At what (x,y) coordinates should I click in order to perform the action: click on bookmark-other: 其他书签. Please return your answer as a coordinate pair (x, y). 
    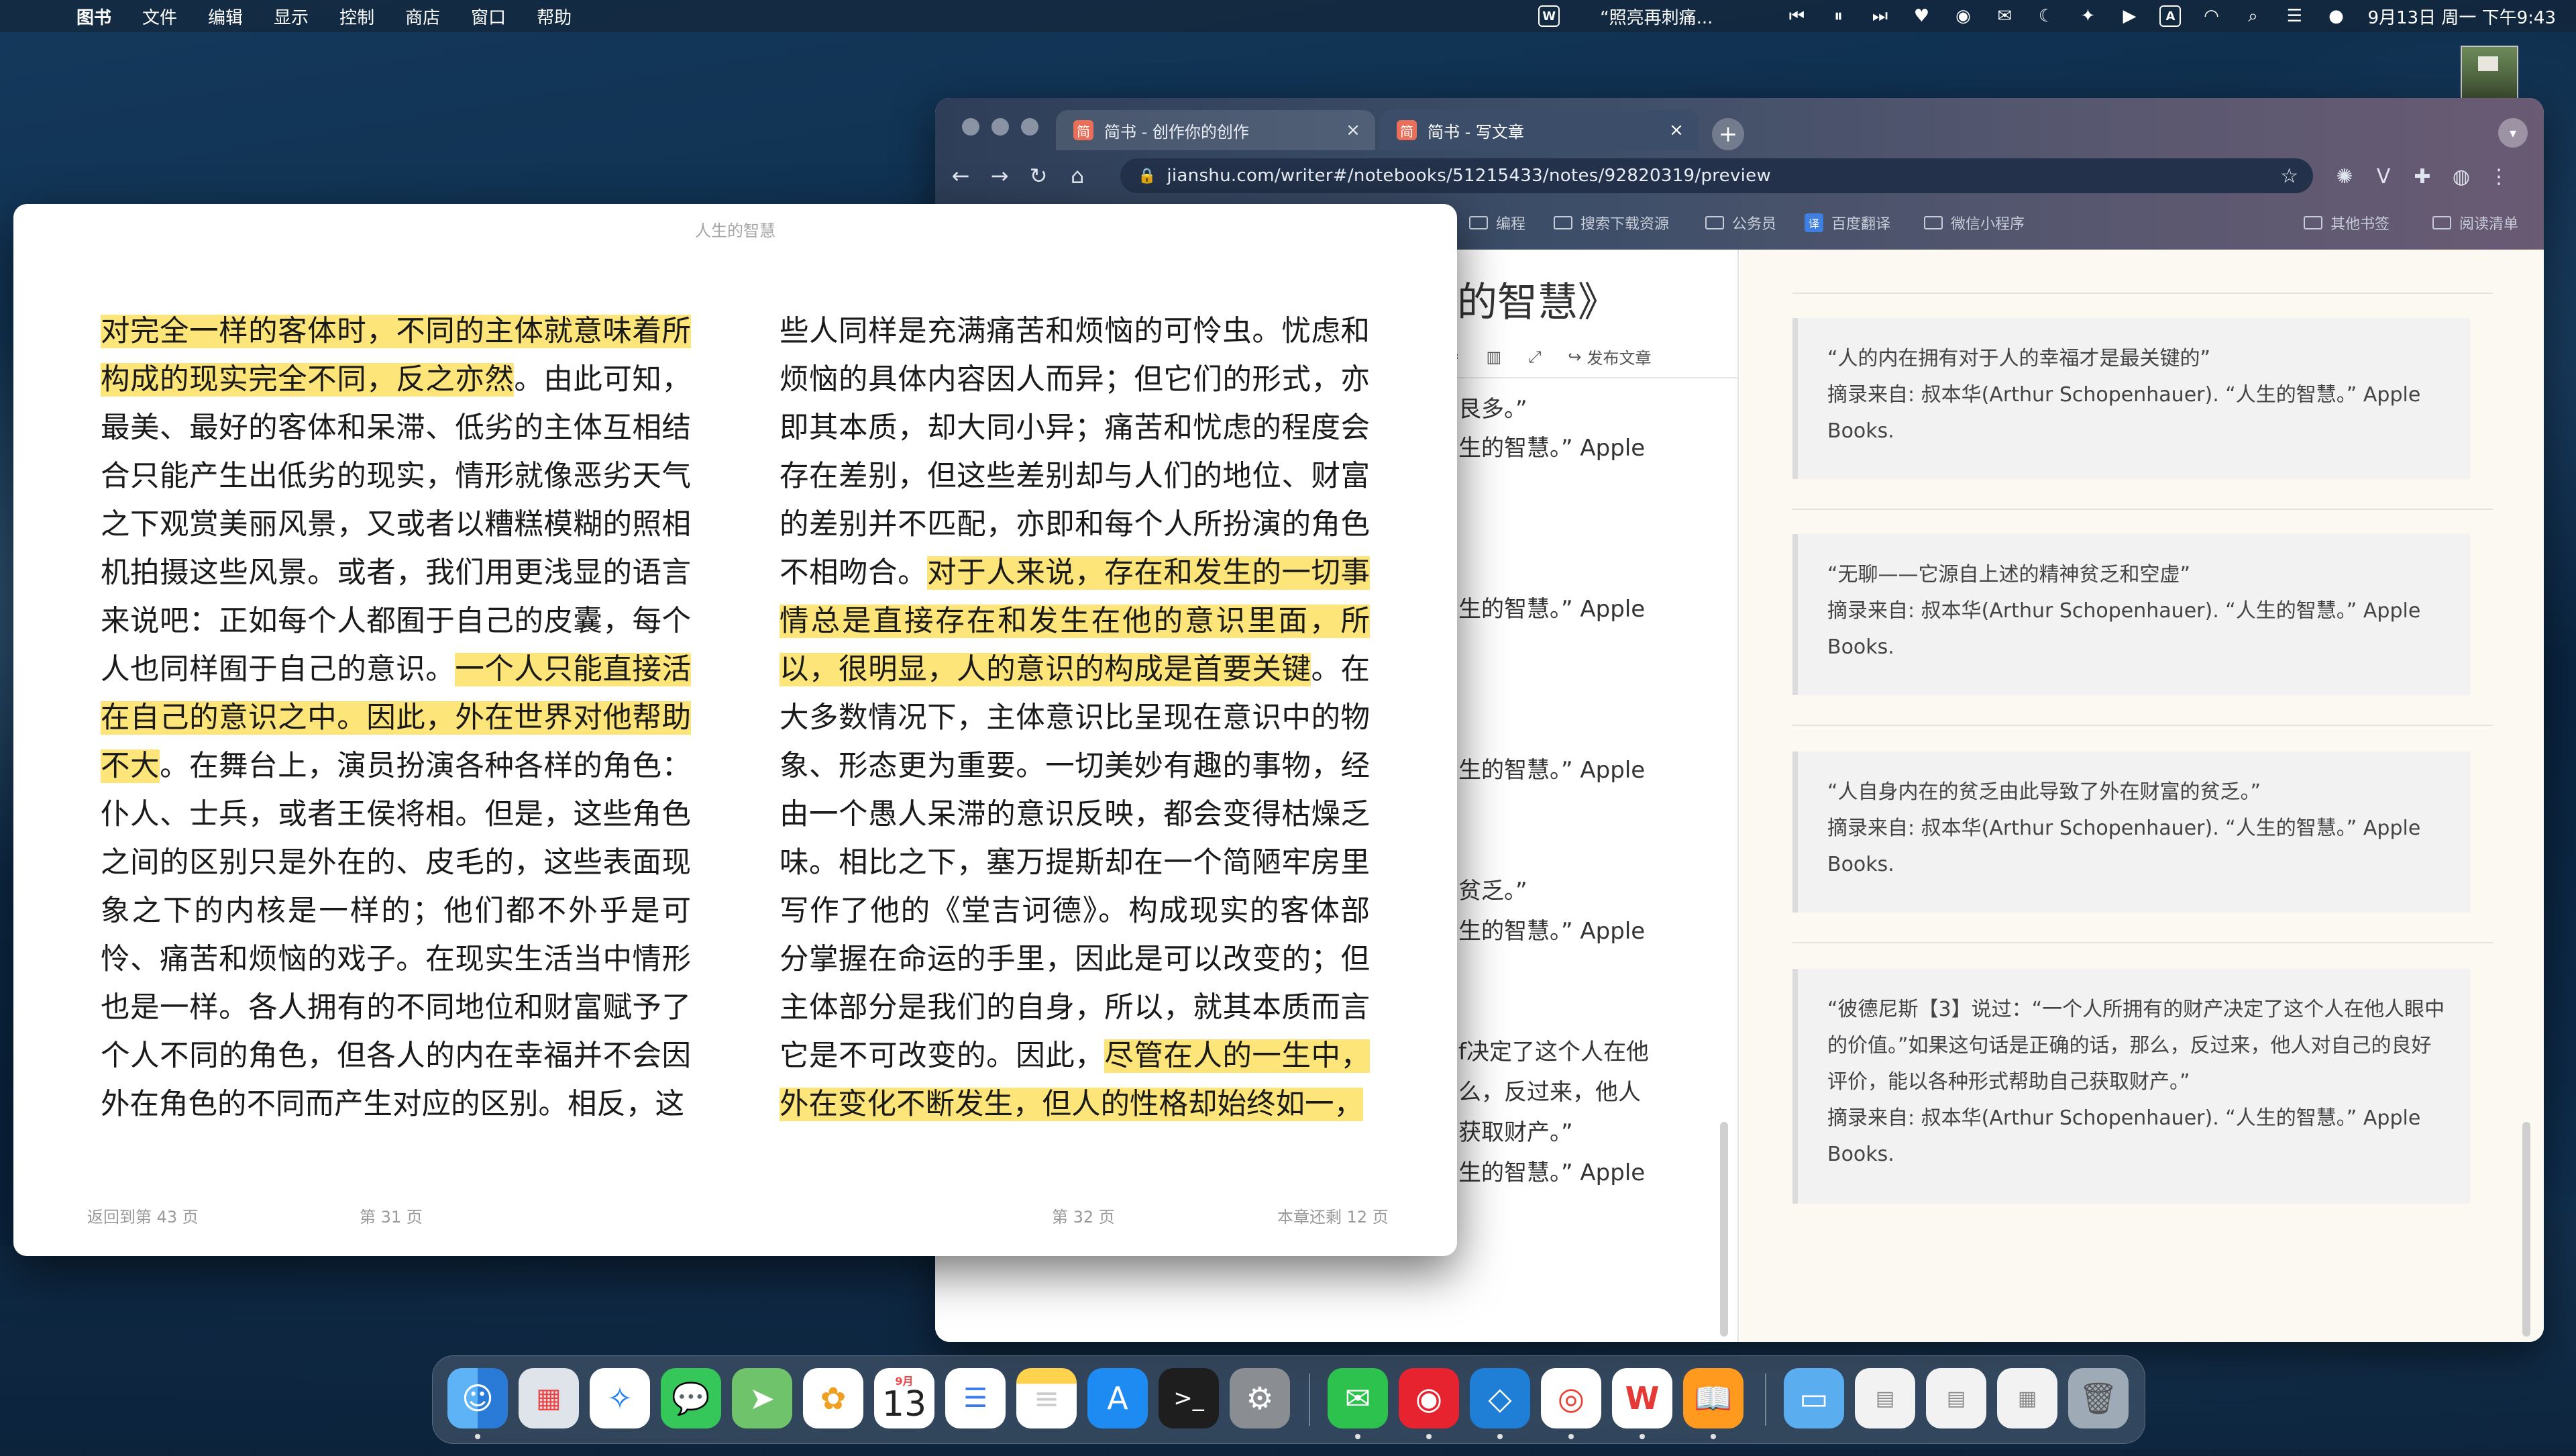
    Looking at the image, I should click on (2347, 222).